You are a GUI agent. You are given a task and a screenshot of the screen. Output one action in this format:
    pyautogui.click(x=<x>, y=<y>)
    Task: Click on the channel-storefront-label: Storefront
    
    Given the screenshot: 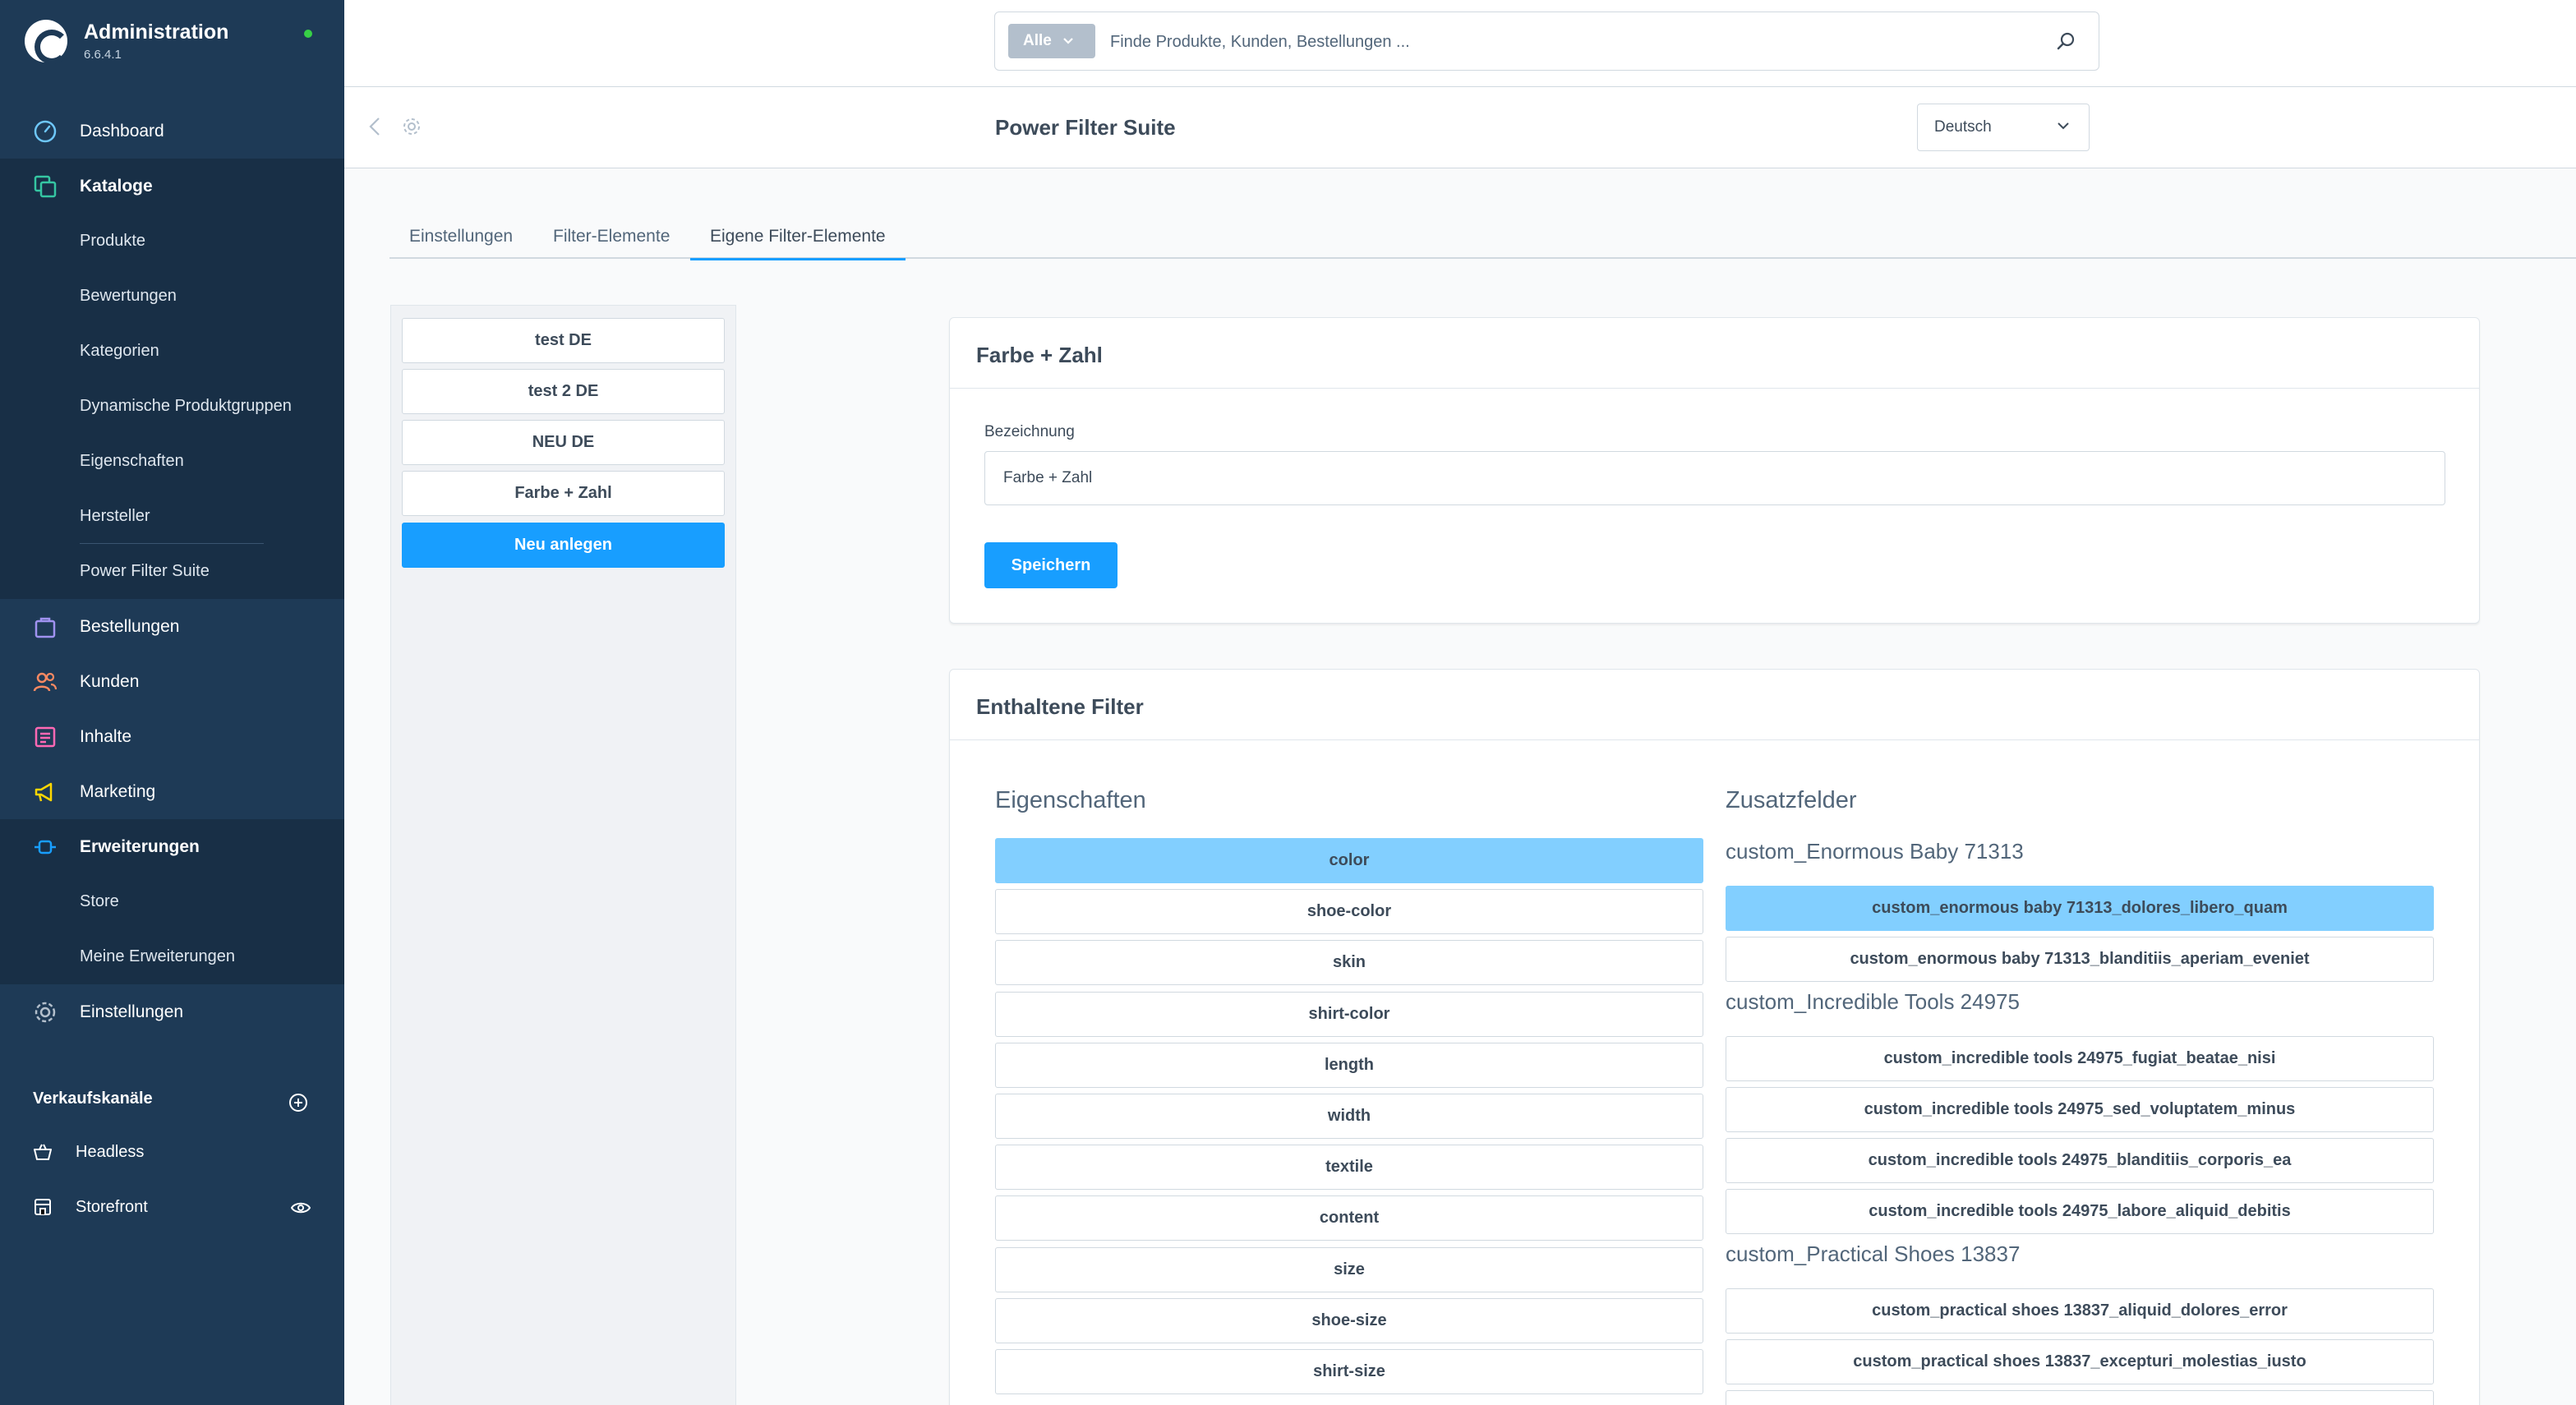 What is the action you would take?
    pyautogui.click(x=112, y=1207)
    